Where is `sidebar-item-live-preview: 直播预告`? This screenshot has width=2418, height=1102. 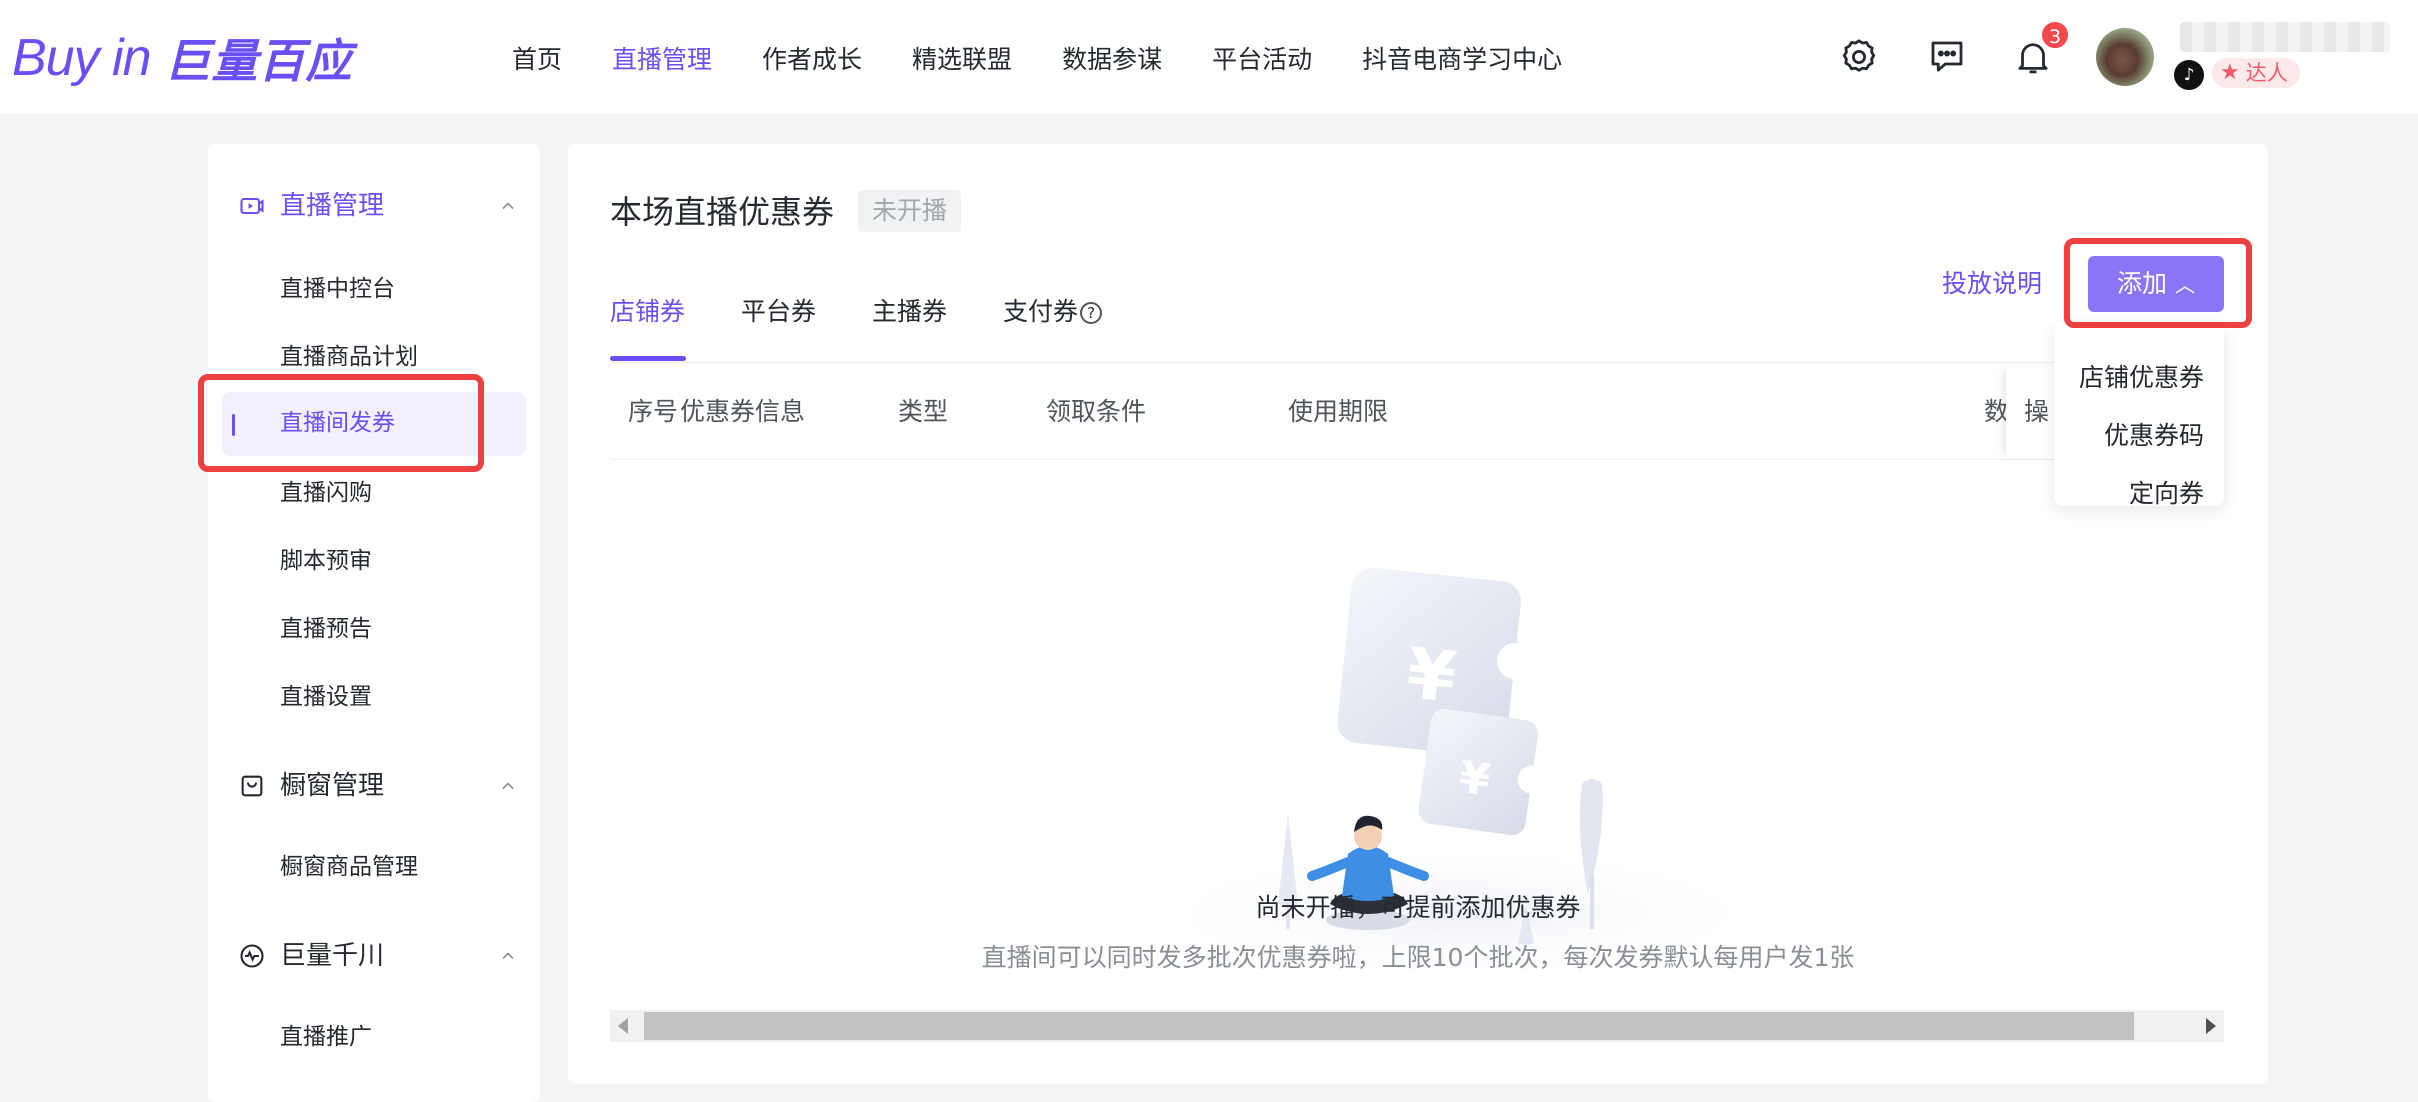
sidebar-item-live-preview: 直播预告 is located at coordinates (374, 630).